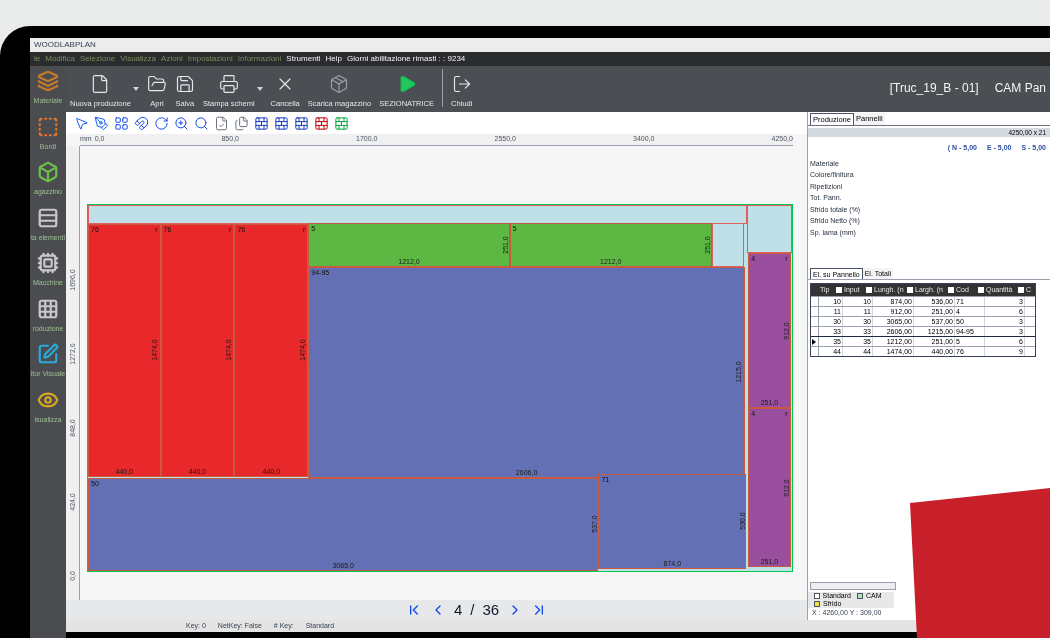 This screenshot has height=638, width=1050. Describe the element at coordinates (228, 83) in the screenshot. I see `printer-icon` at that location.